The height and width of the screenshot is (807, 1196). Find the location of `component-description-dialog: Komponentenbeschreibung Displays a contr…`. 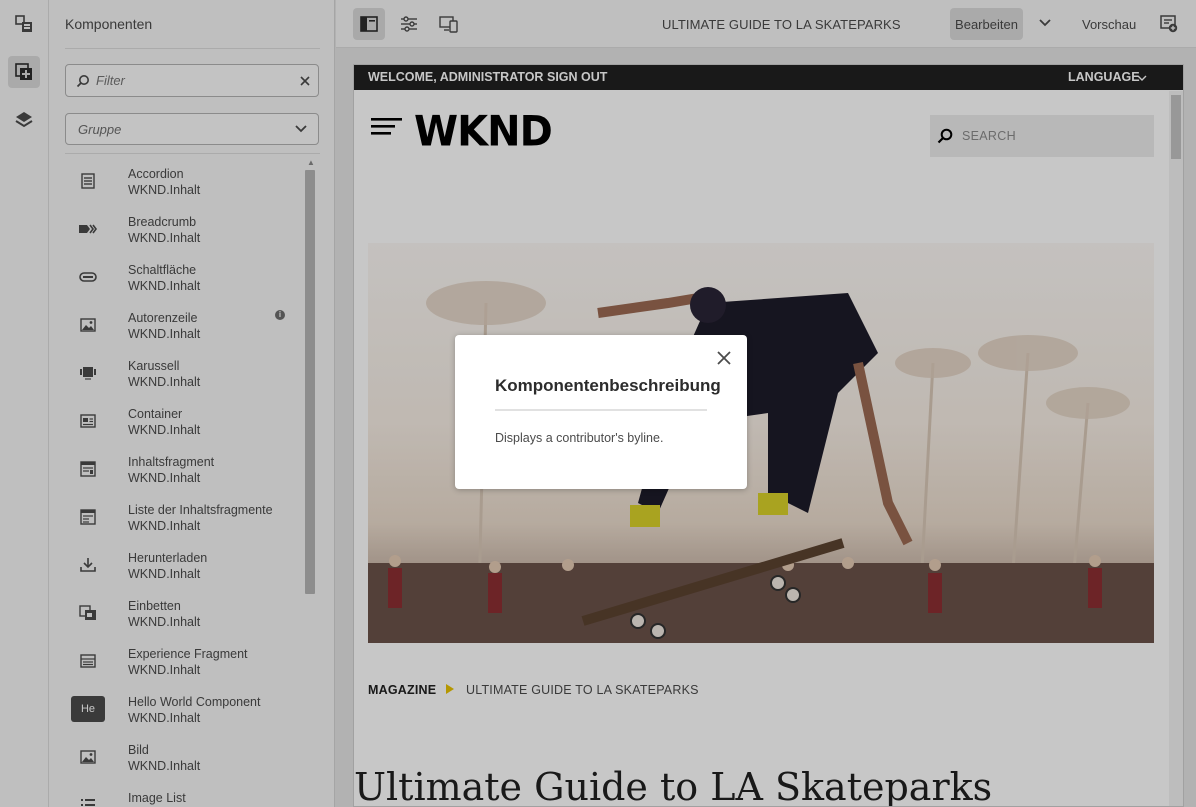

component-description-dialog: Komponentenbeschreibung Displays a contr… is located at coordinates (601, 412).